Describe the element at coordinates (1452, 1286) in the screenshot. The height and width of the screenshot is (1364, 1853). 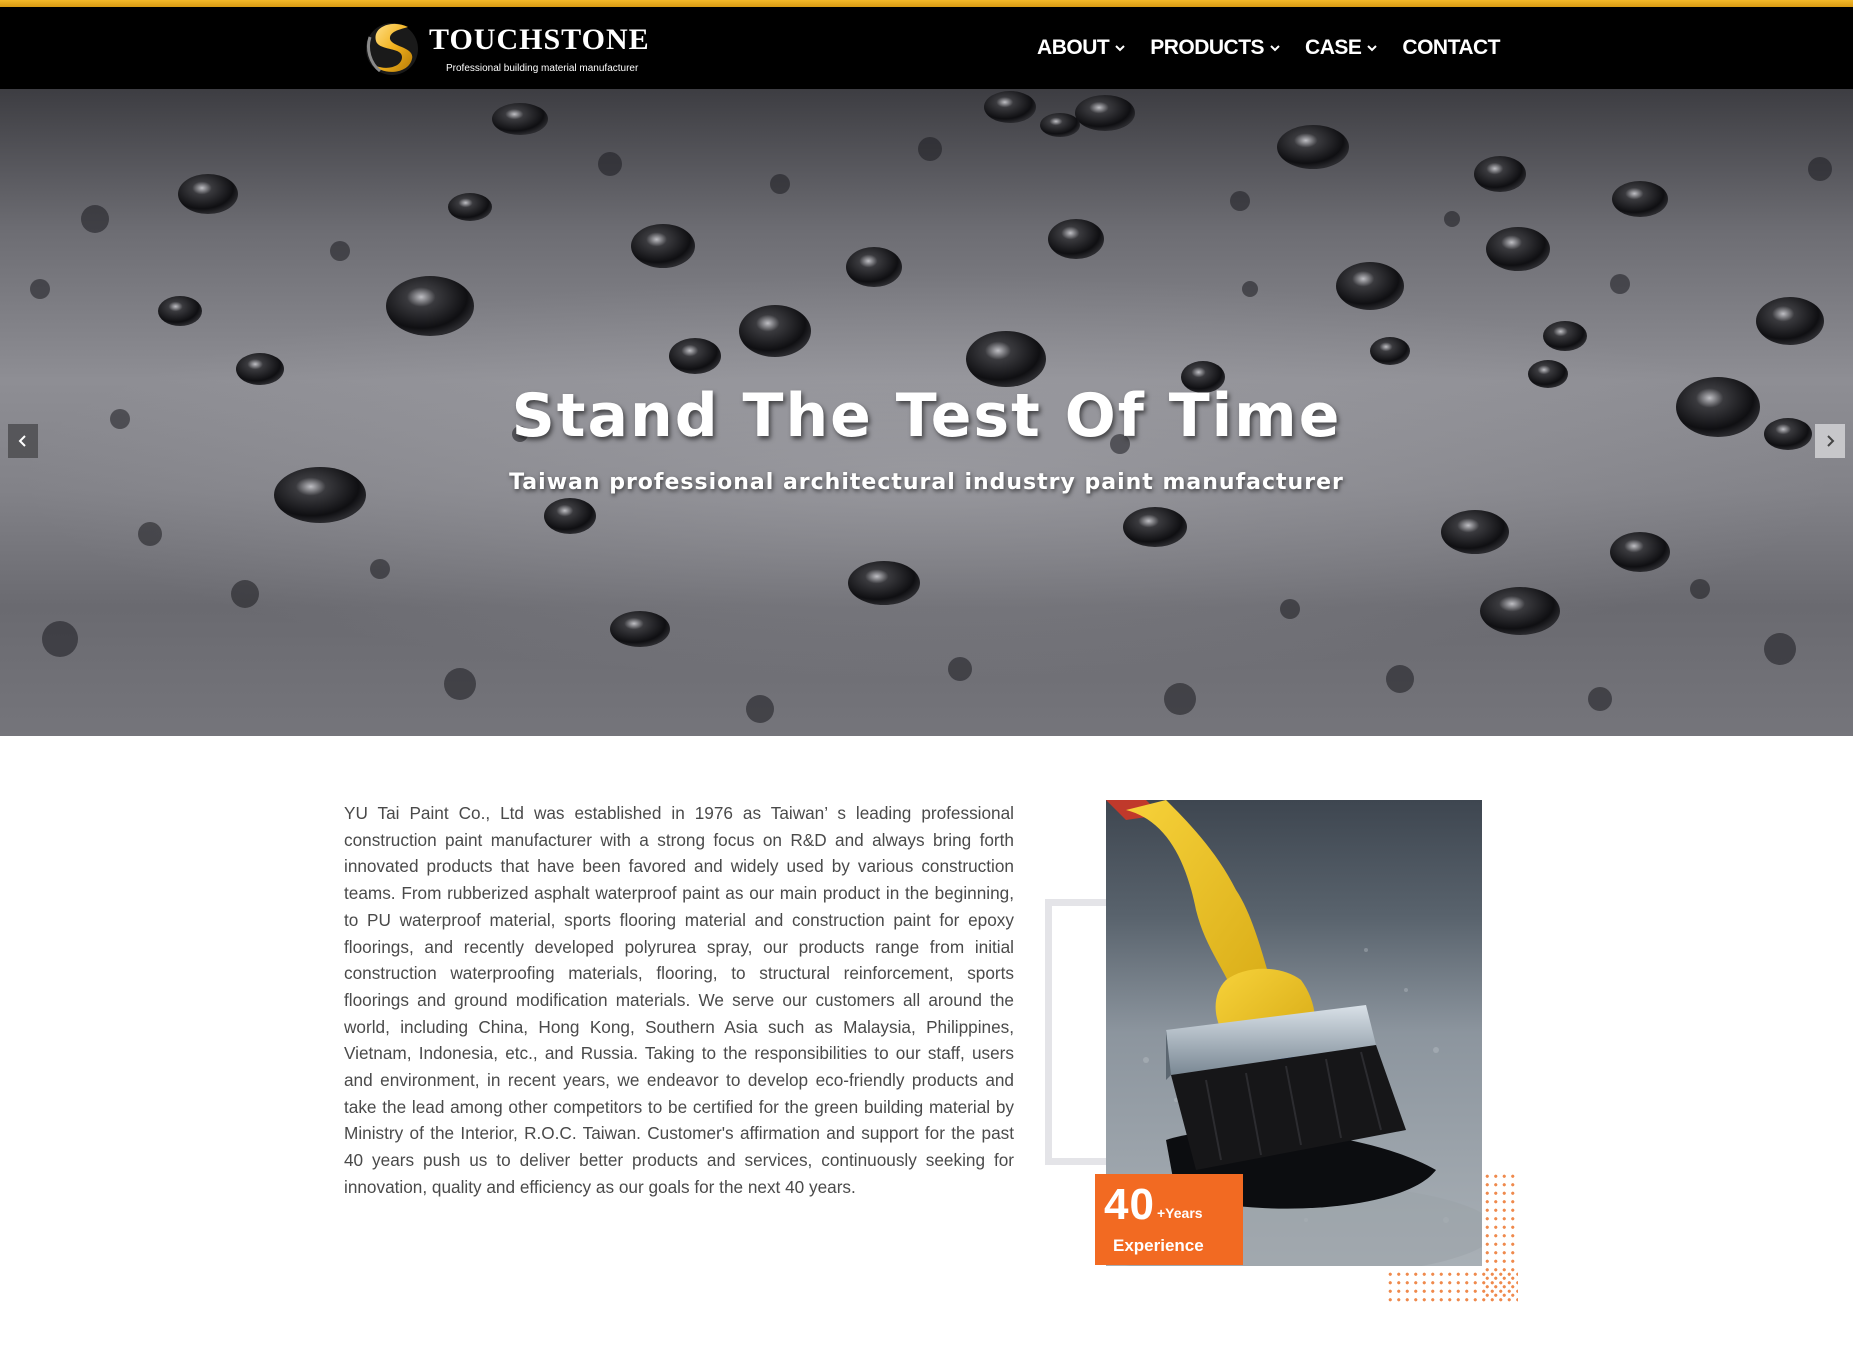
I see `decorative-dots` at that location.